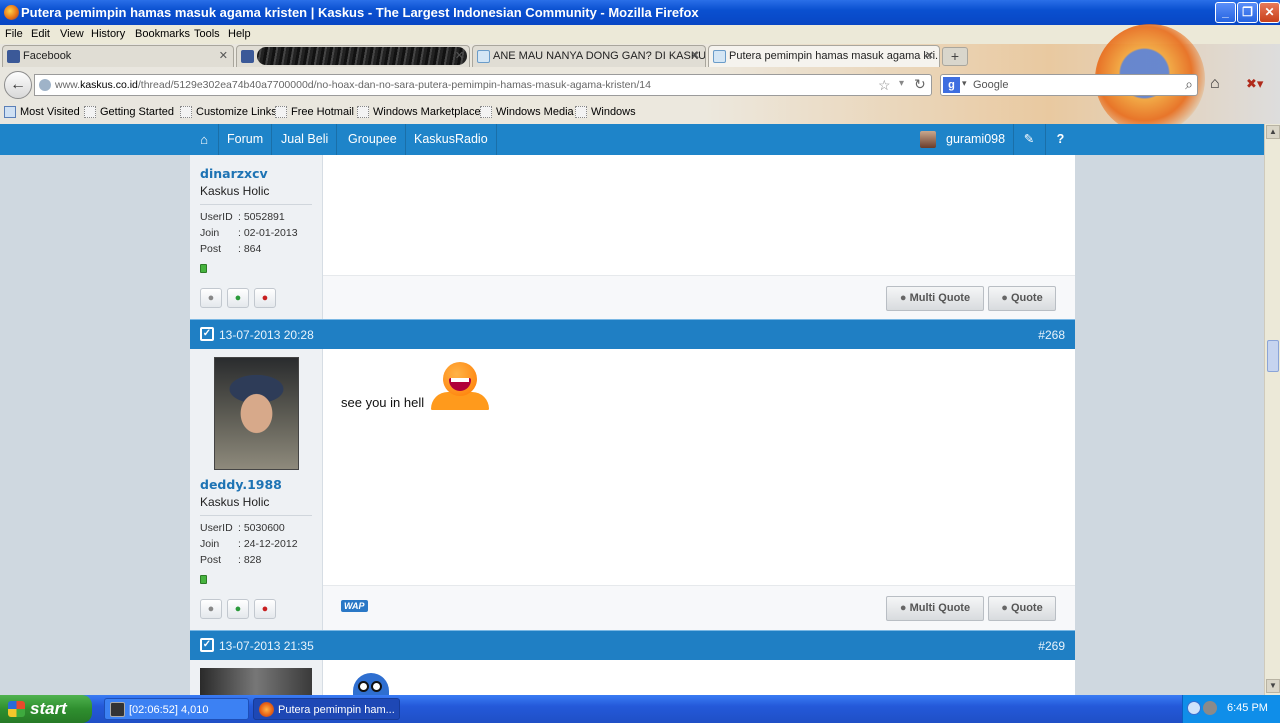 The image size is (1280, 723). What do you see at coordinates (1225, 12) in the screenshot?
I see `minimize-button: _` at bounding box center [1225, 12].